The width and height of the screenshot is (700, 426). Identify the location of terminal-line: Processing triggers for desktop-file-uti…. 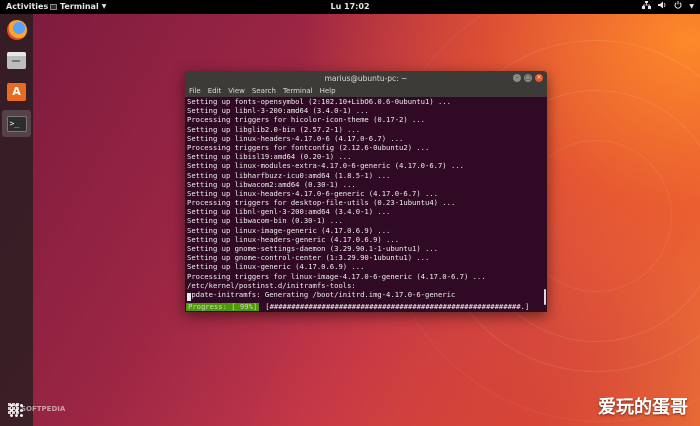
(321, 203).